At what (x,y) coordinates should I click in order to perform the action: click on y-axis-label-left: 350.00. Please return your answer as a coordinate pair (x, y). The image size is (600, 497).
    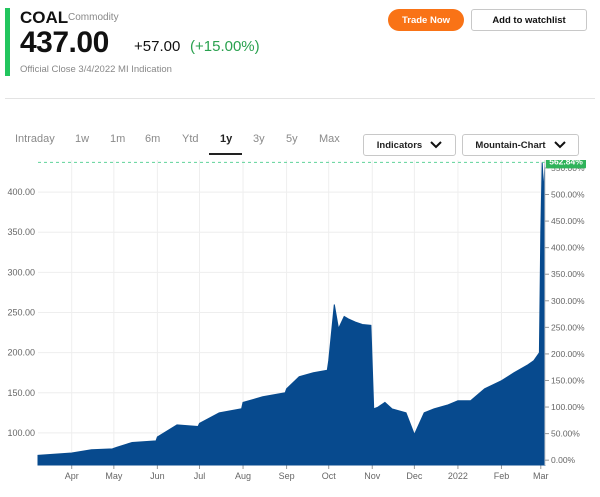
    Looking at the image, I should click on (21, 232).